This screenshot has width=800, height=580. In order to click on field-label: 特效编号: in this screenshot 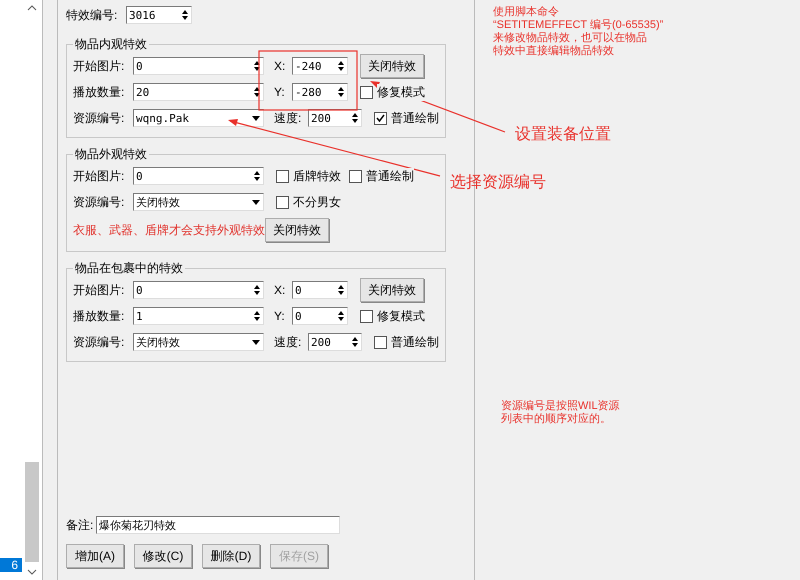, I will do `click(92, 15)`.